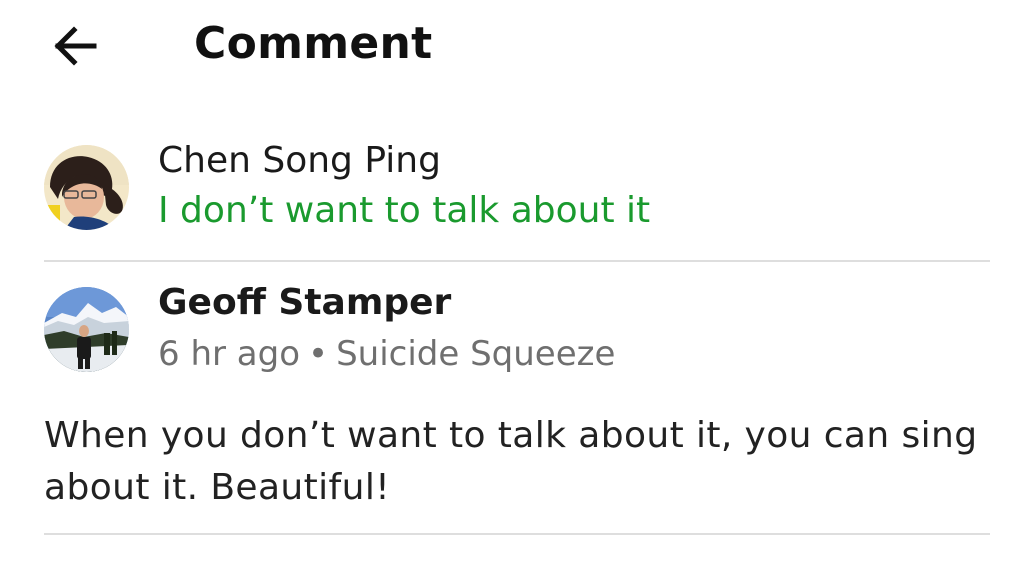 The height and width of the screenshot is (563, 1024). What do you see at coordinates (475, 354) in the screenshot?
I see `comment-context: Suicide Squeeze` at bounding box center [475, 354].